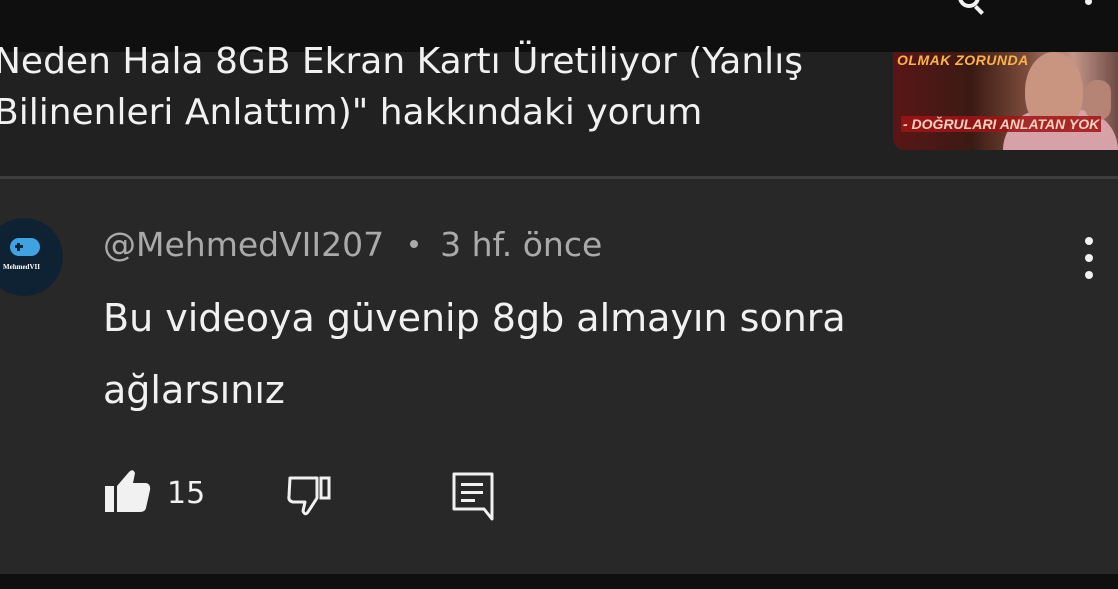 The image size is (1118, 589). What do you see at coordinates (1005, 101) in the screenshot?
I see `video-thumbnail: OLMAK ZORUNDA - DOĞRULARI ANLATAN YOK` at bounding box center [1005, 101].